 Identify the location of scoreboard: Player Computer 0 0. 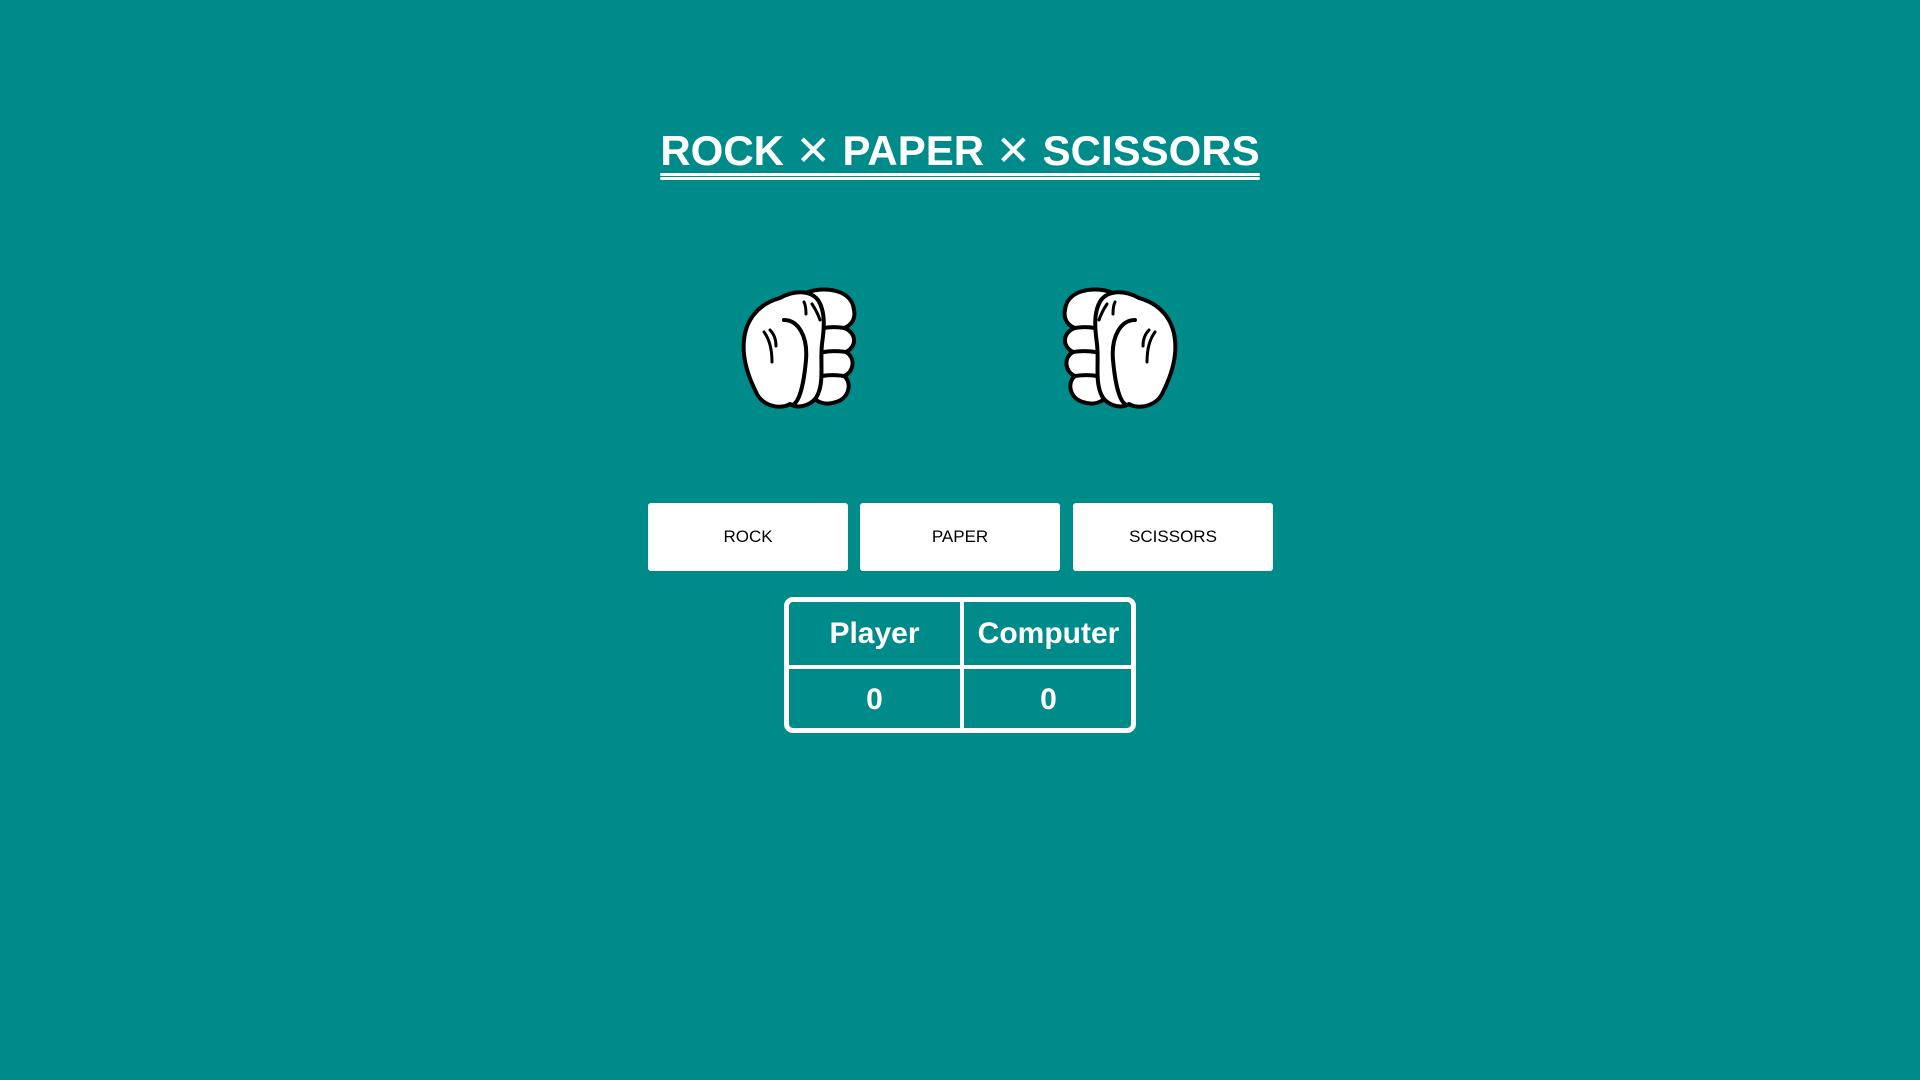
(960, 665).